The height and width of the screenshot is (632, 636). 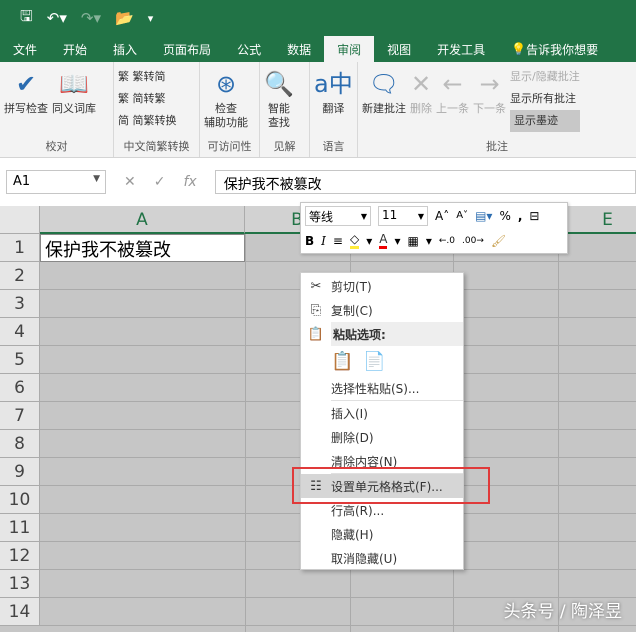 I want to click on font-size-select: 11 ▼, so click(x=403, y=215).